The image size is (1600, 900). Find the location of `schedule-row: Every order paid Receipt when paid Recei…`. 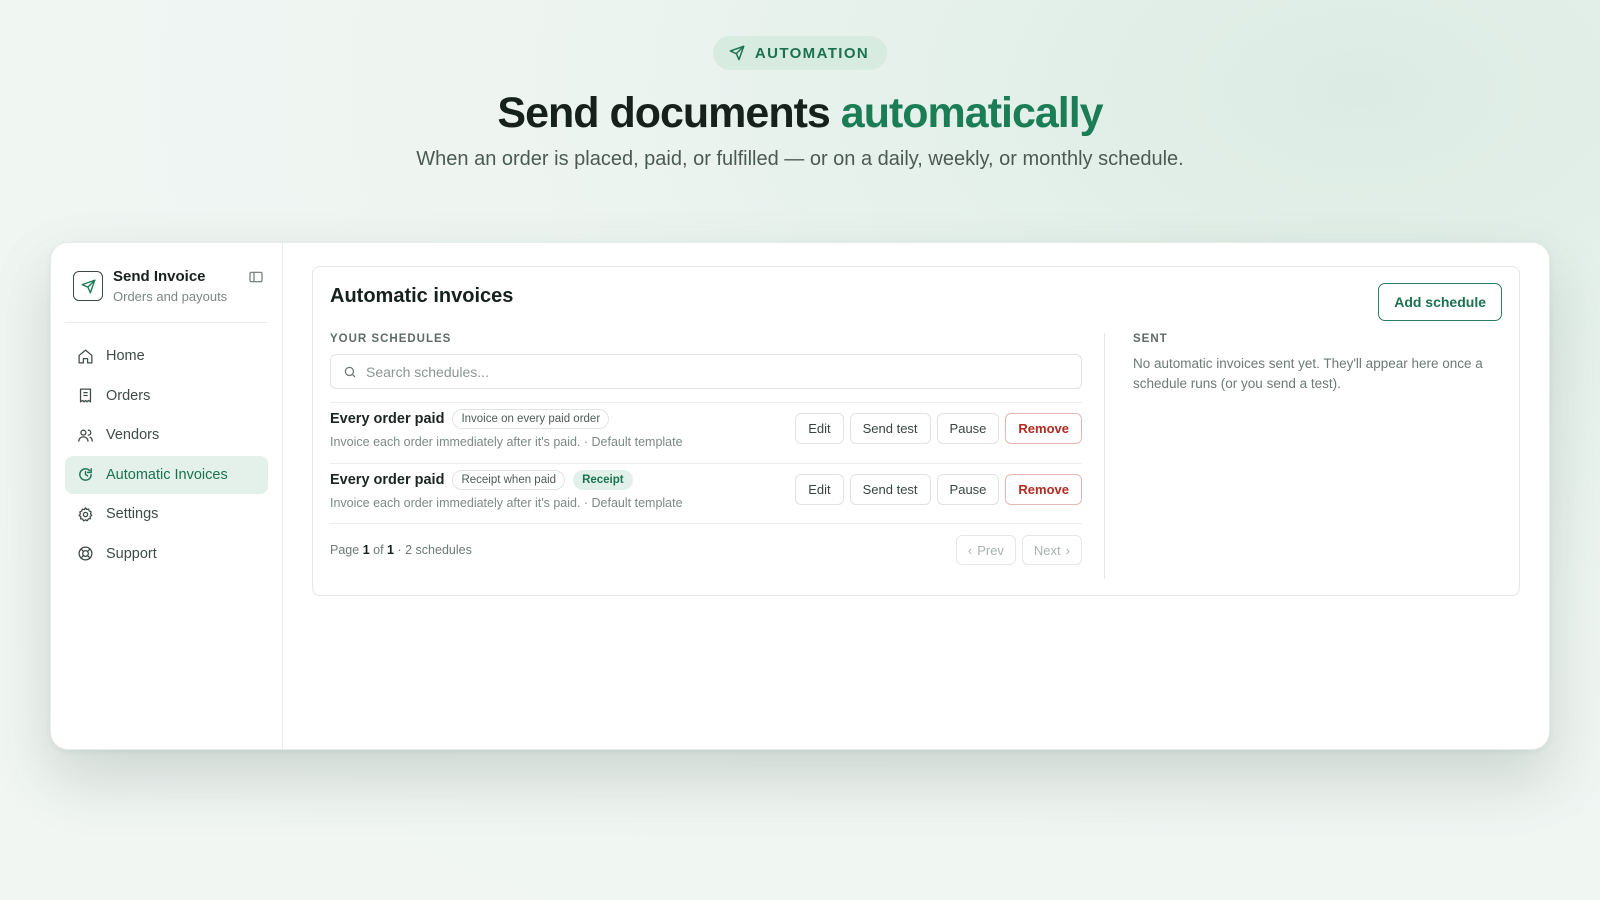

schedule-row: Every order paid Receipt when paid Recei… is located at coordinates (706, 493).